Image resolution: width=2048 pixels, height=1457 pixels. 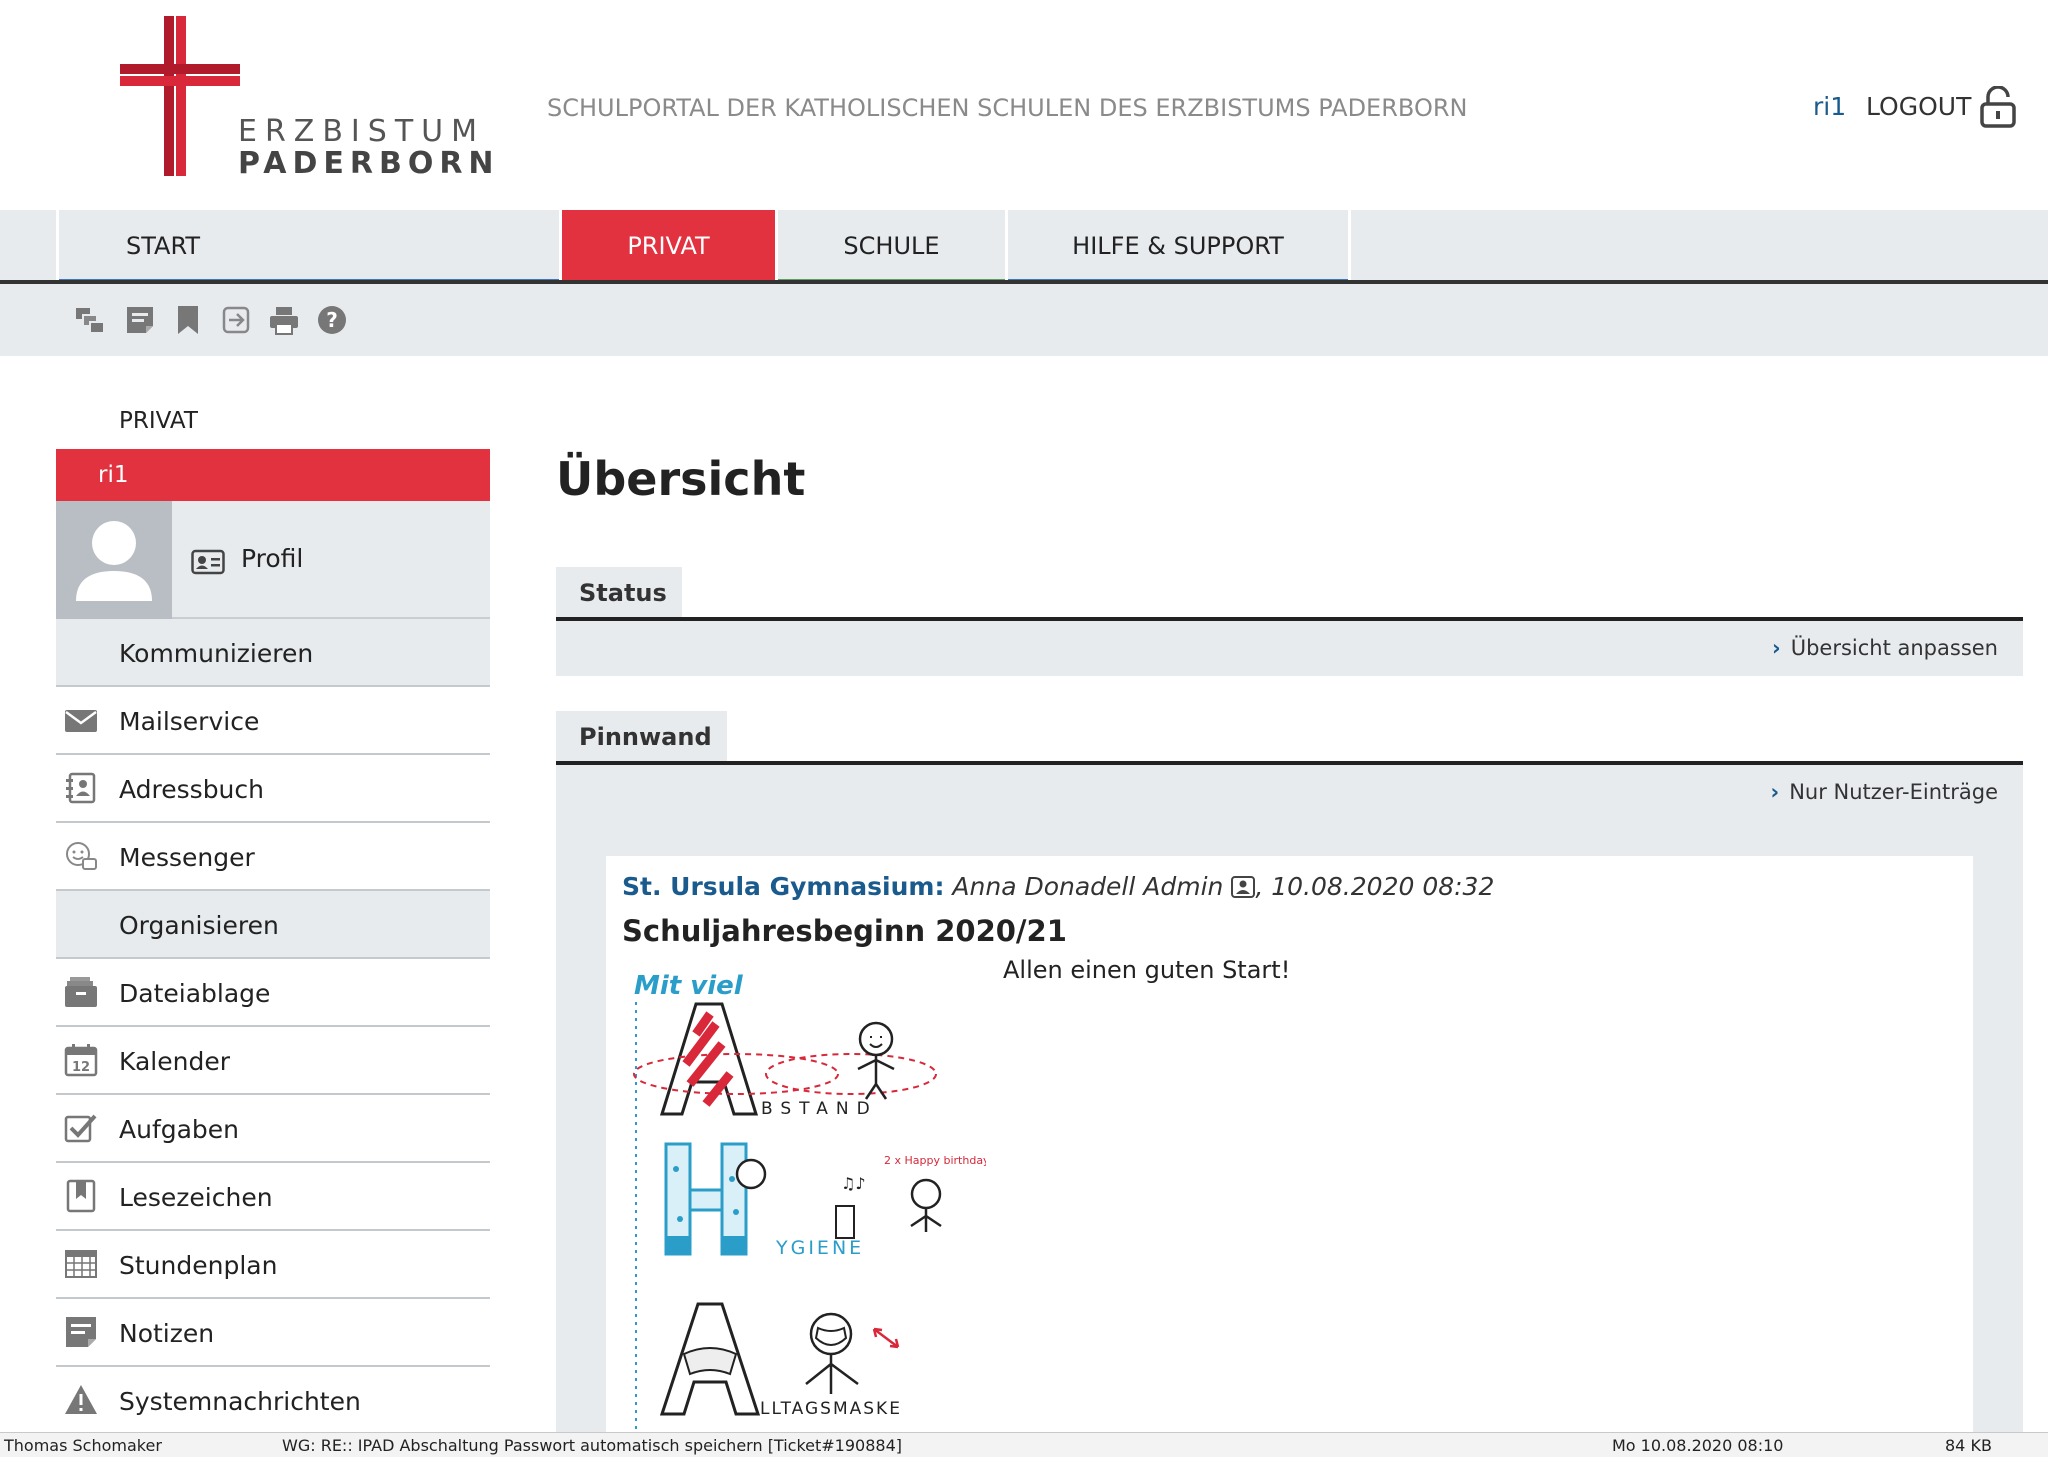 I want to click on sidebar-item-aufgaben: Aufgaben, so click(x=273, y=1129).